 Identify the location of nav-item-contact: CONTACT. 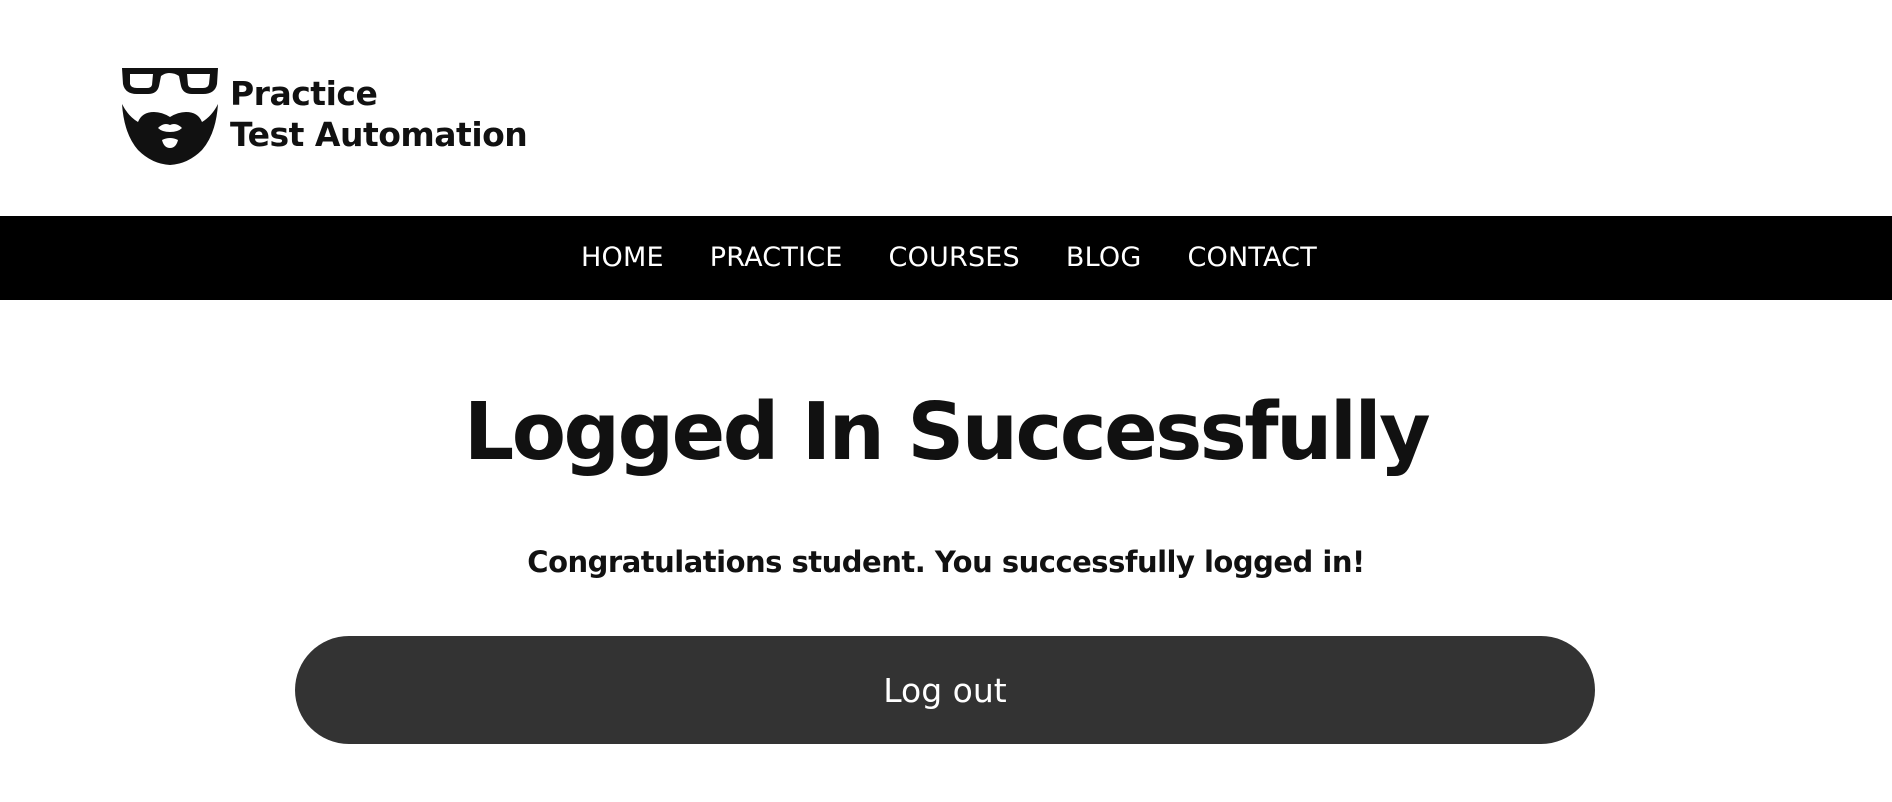
(1251, 258).